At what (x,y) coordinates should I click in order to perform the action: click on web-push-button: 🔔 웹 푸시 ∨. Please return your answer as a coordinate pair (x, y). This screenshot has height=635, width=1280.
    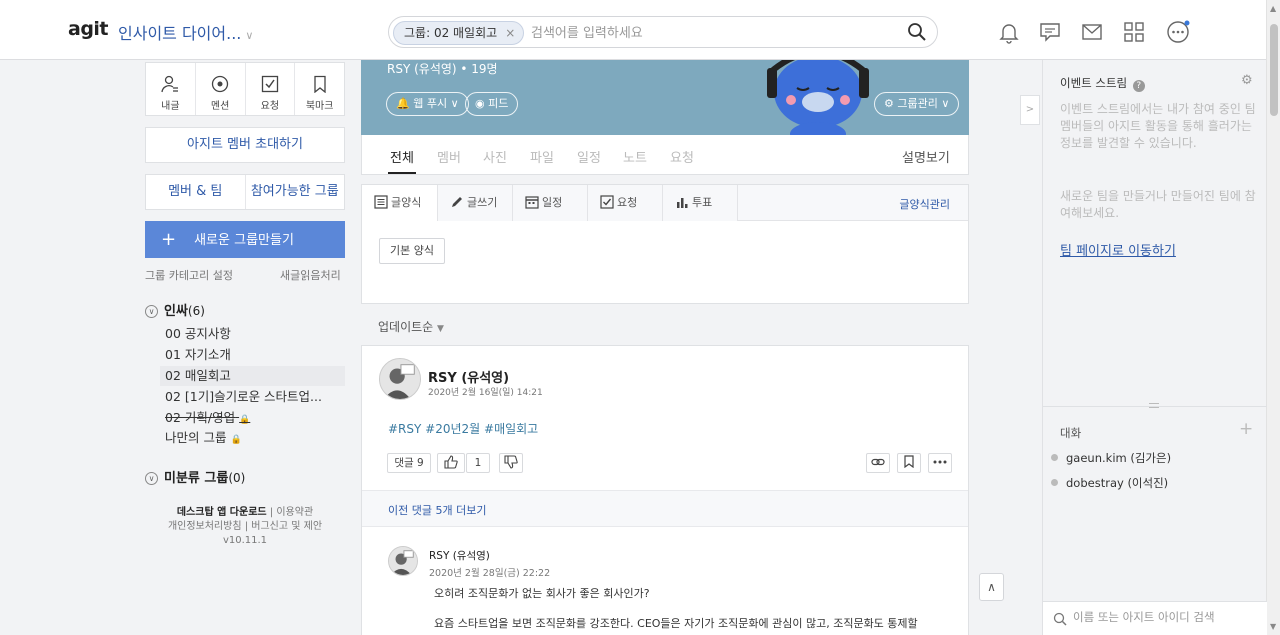
    Looking at the image, I should click on (427, 104).